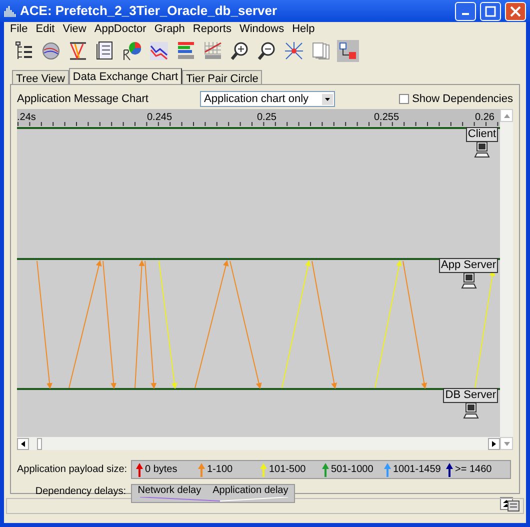 This screenshot has width=530, height=527. Describe the element at coordinates (482, 134) in the screenshot. I see `tier-label: Client` at that location.